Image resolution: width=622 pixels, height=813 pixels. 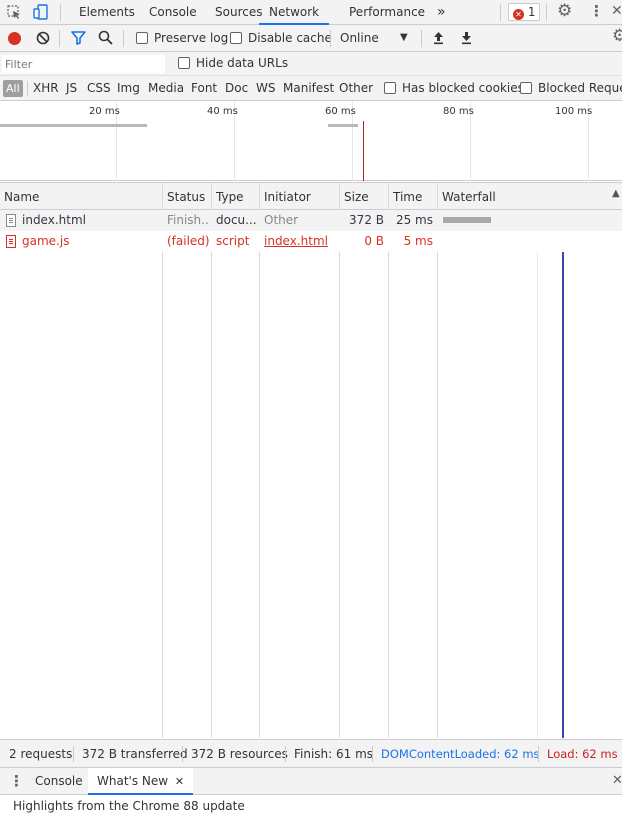 I want to click on drawer-tab-whats-new: What's New ✕, so click(x=141, y=781).